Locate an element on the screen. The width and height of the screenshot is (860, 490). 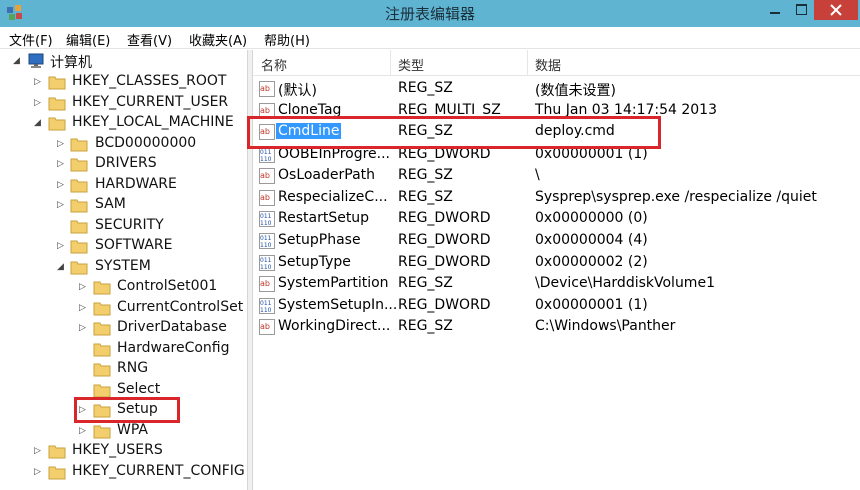
tree-node-hardware: ▷ HARDWARE is located at coordinates (120, 185).